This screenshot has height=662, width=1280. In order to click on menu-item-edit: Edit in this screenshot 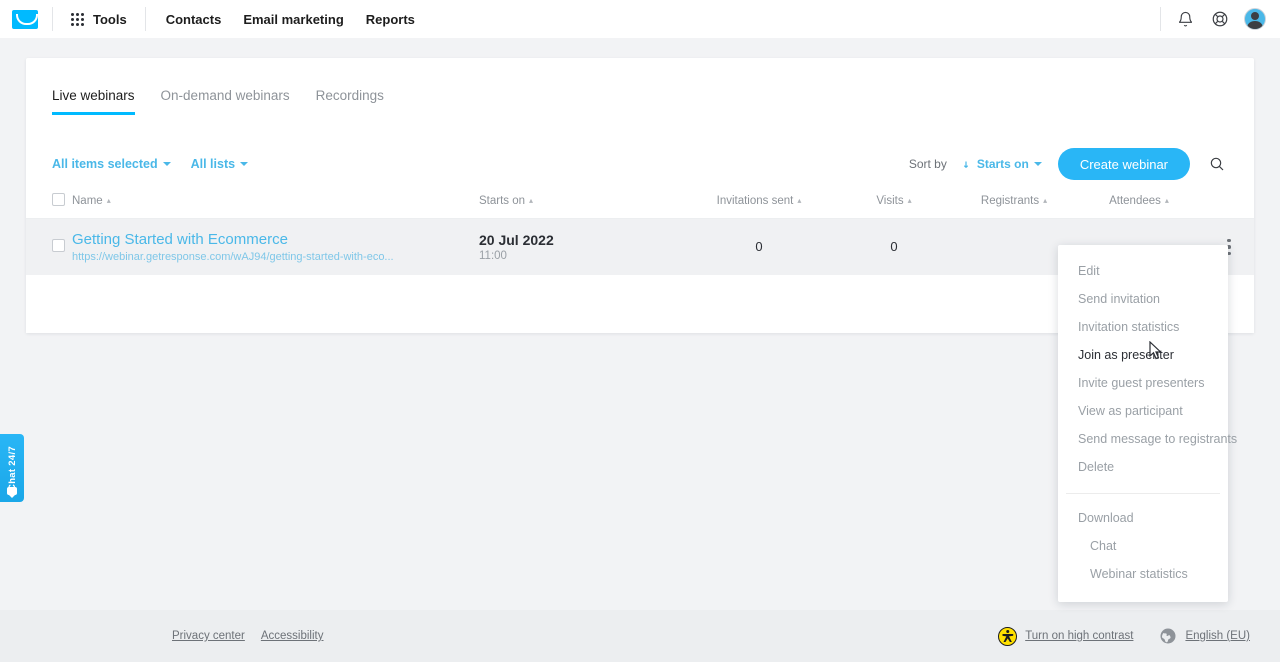, I will do `click(1143, 271)`.